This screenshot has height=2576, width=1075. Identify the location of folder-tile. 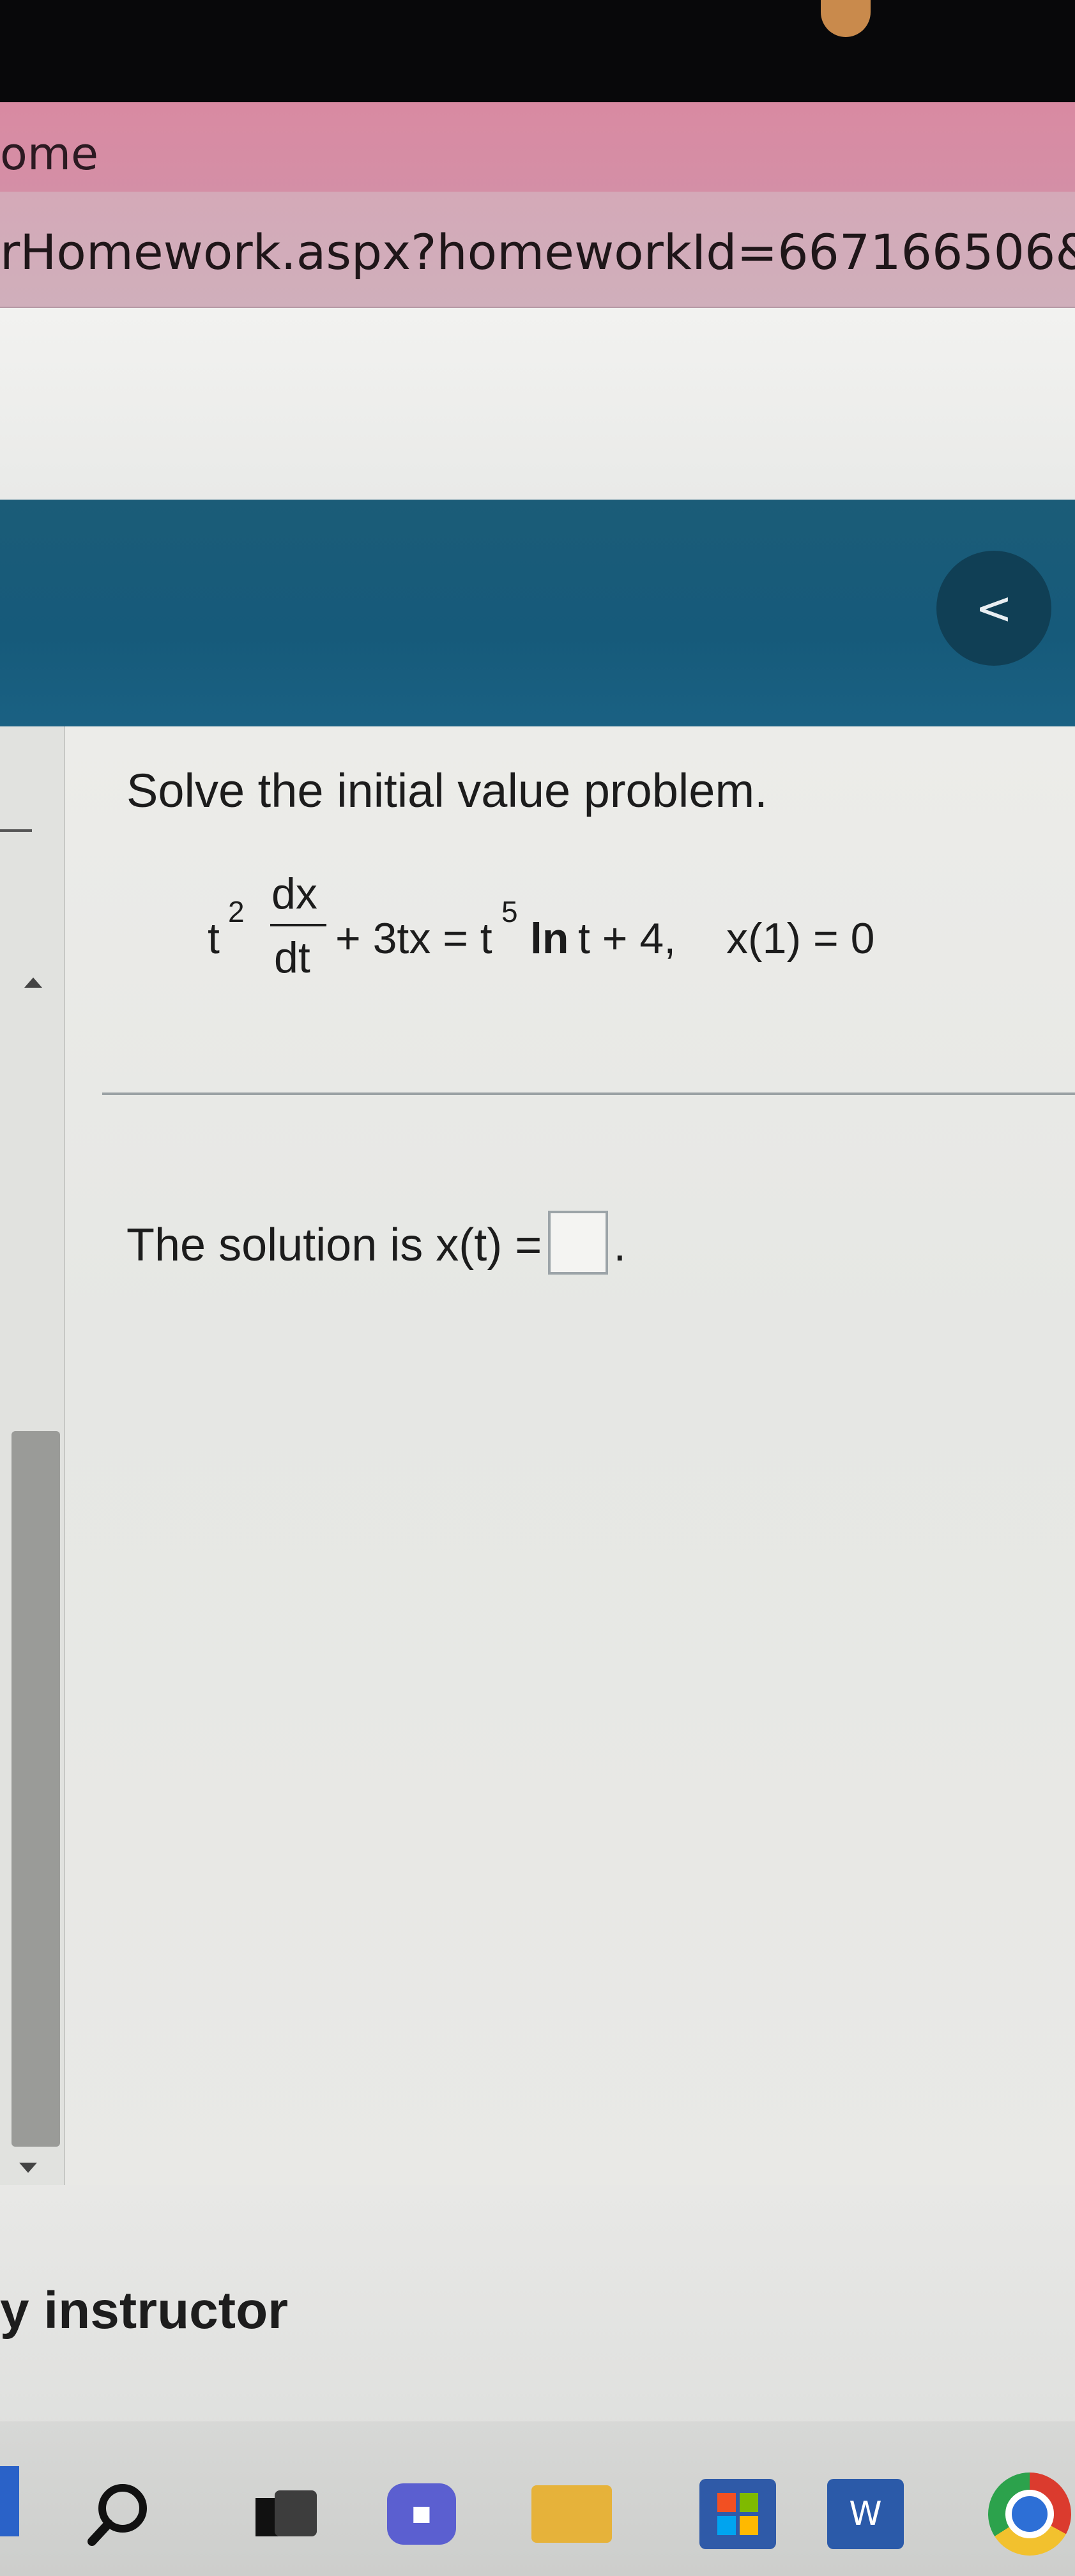
(571, 2514).